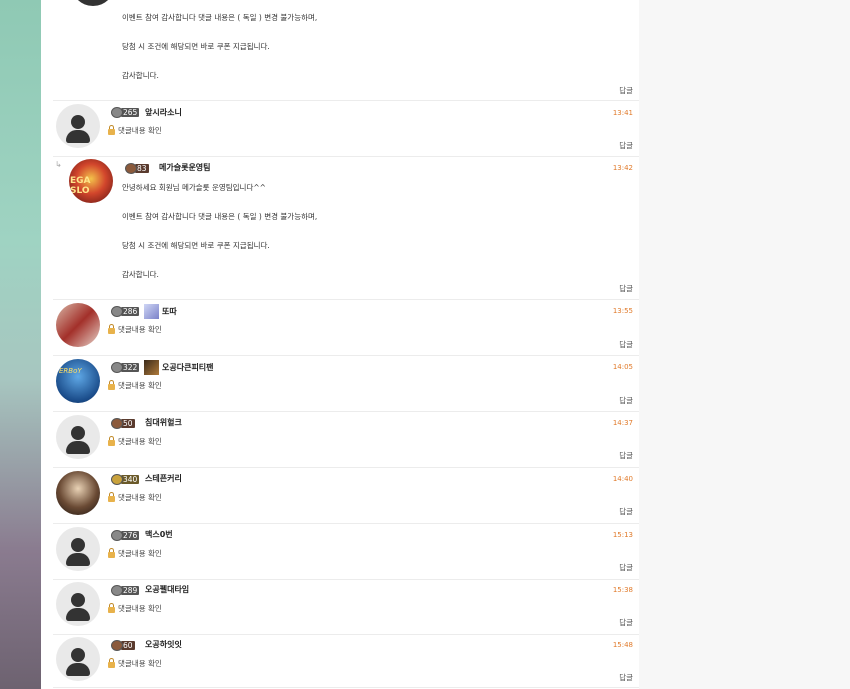  What do you see at coordinates (622, 367) in the screenshot?
I see `comment-time: 14:05` at bounding box center [622, 367].